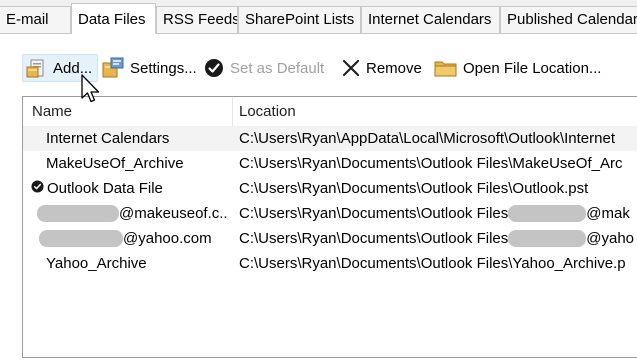 The image size is (637, 362). I want to click on remove-x-icon, so click(351, 68).